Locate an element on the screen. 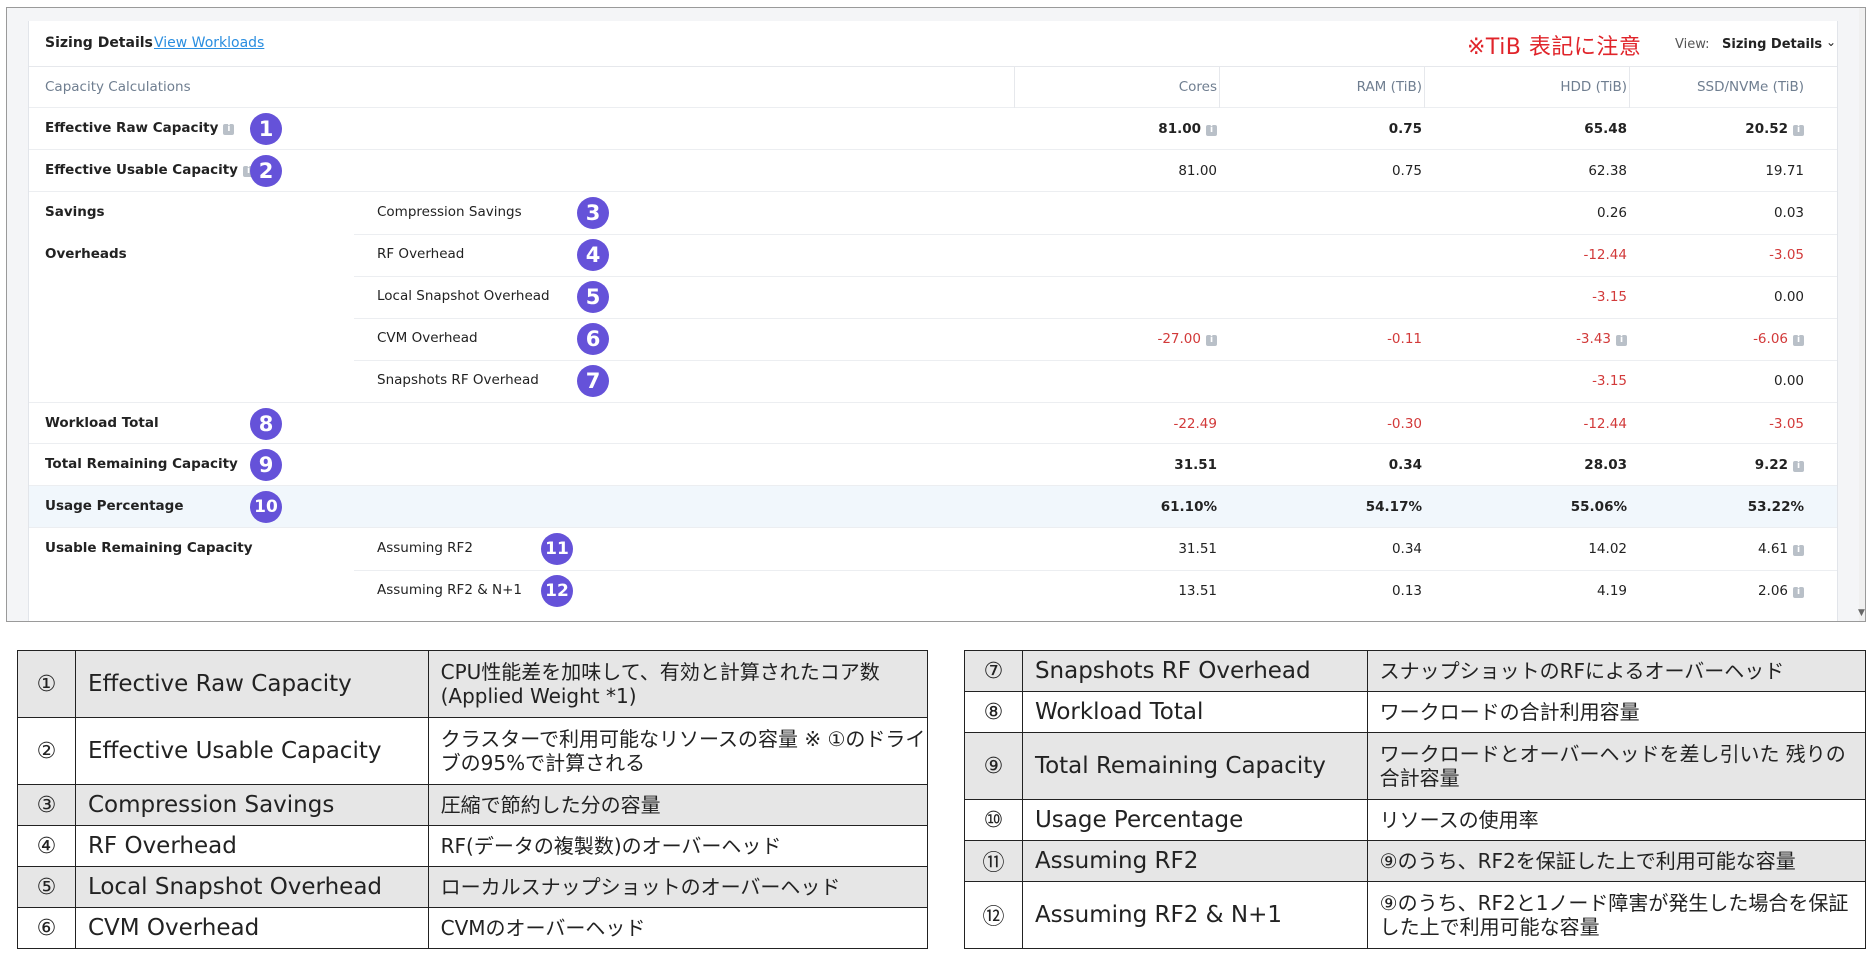 This screenshot has width=1875, height=955. cores-value: 81.00 i is located at coordinates (1187, 129).